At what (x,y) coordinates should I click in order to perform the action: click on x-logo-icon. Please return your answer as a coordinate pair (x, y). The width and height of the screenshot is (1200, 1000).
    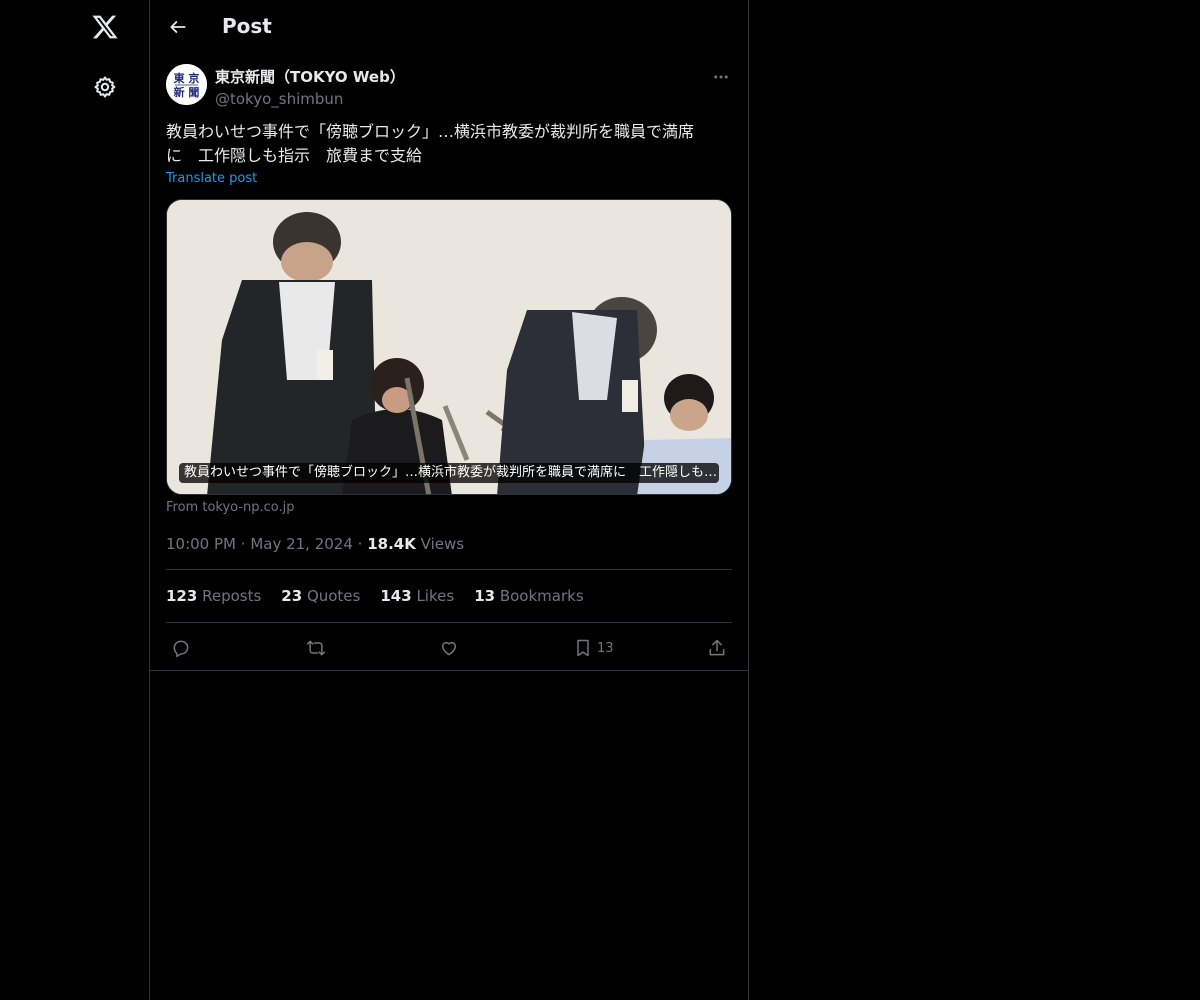
    Looking at the image, I should click on (105, 27).